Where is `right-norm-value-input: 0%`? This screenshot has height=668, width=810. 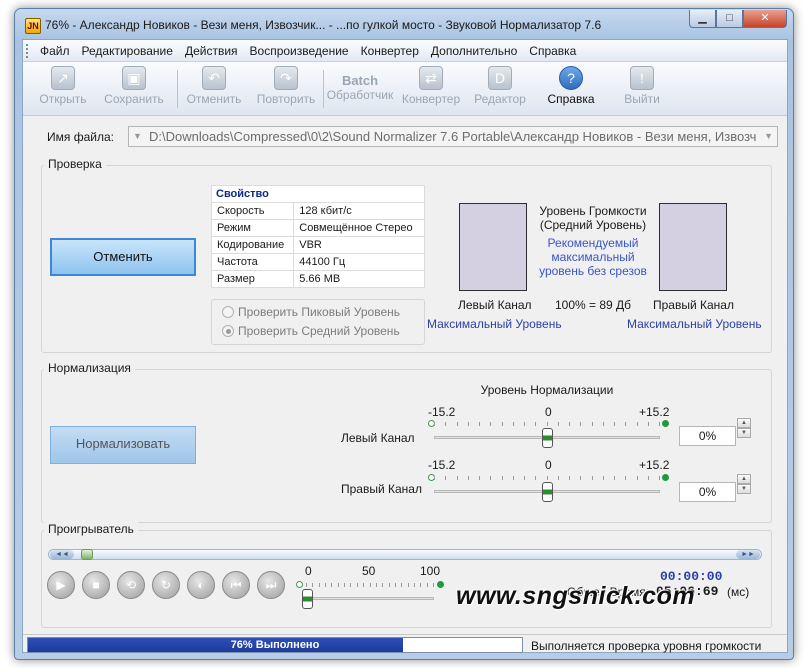
right-norm-value-input: 0% is located at coordinates (707, 492).